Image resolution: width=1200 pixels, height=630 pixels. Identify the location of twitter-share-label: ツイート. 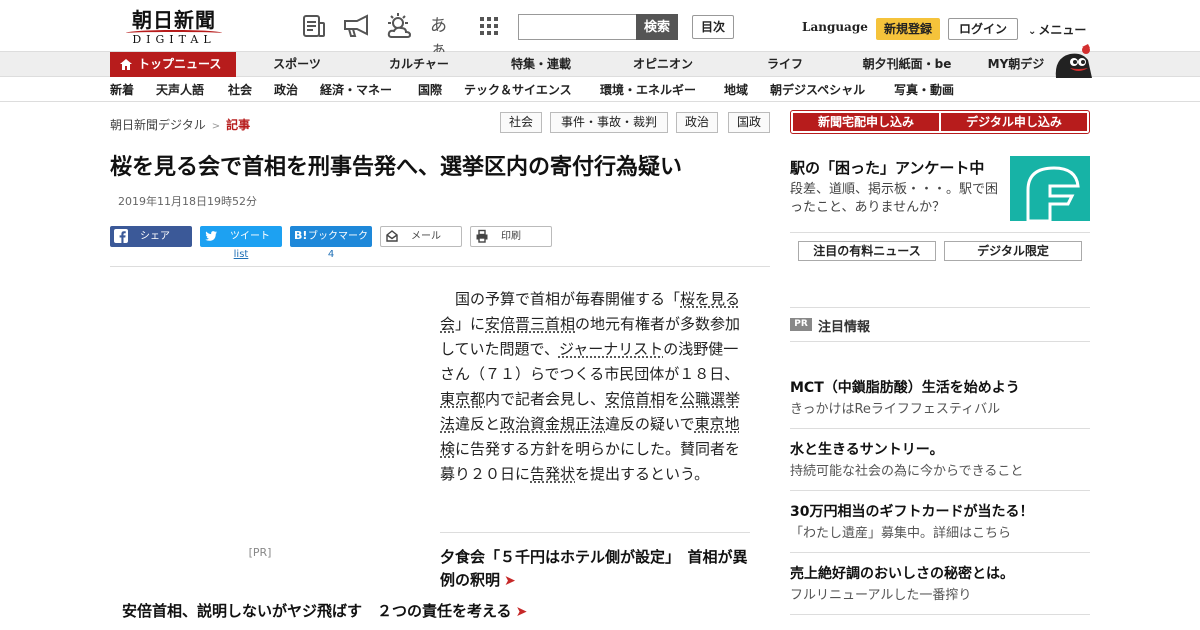
(250, 236).